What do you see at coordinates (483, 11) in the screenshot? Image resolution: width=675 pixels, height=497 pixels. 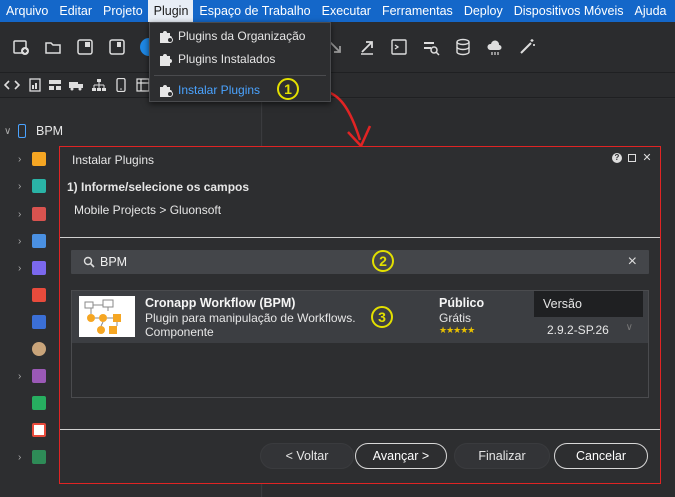 I see `menu-deploy: Deploy` at bounding box center [483, 11].